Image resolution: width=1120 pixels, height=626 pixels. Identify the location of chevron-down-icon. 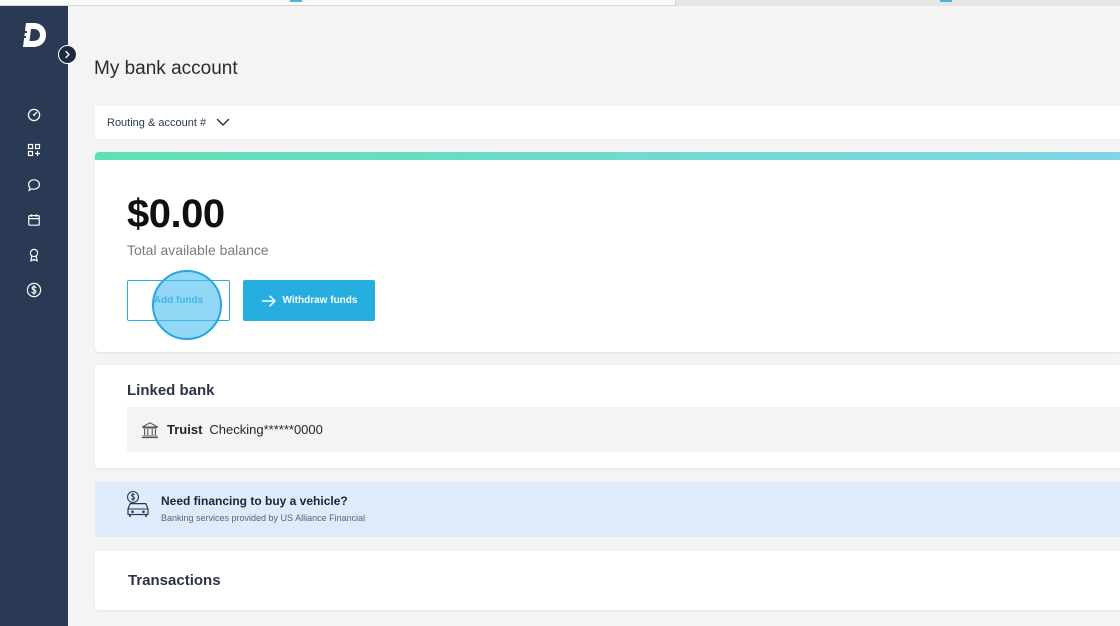
(223, 122).